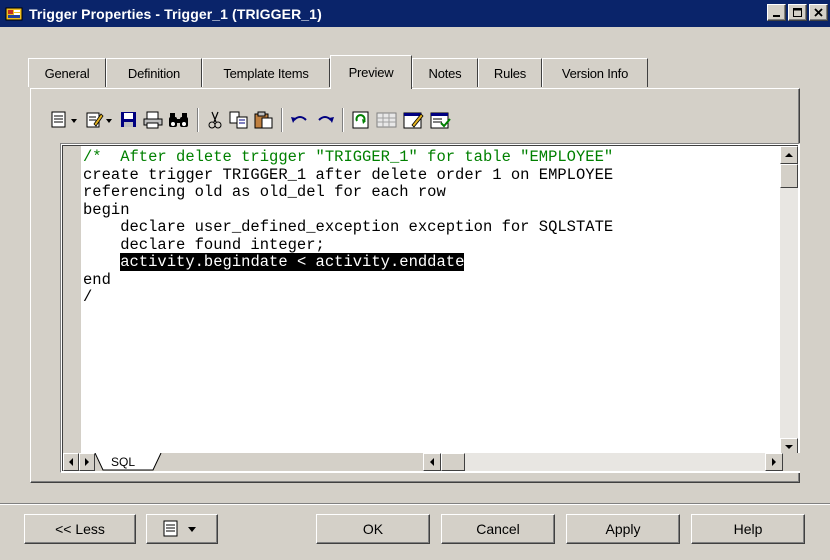  I want to click on sheet-next-button, so click(87, 462).